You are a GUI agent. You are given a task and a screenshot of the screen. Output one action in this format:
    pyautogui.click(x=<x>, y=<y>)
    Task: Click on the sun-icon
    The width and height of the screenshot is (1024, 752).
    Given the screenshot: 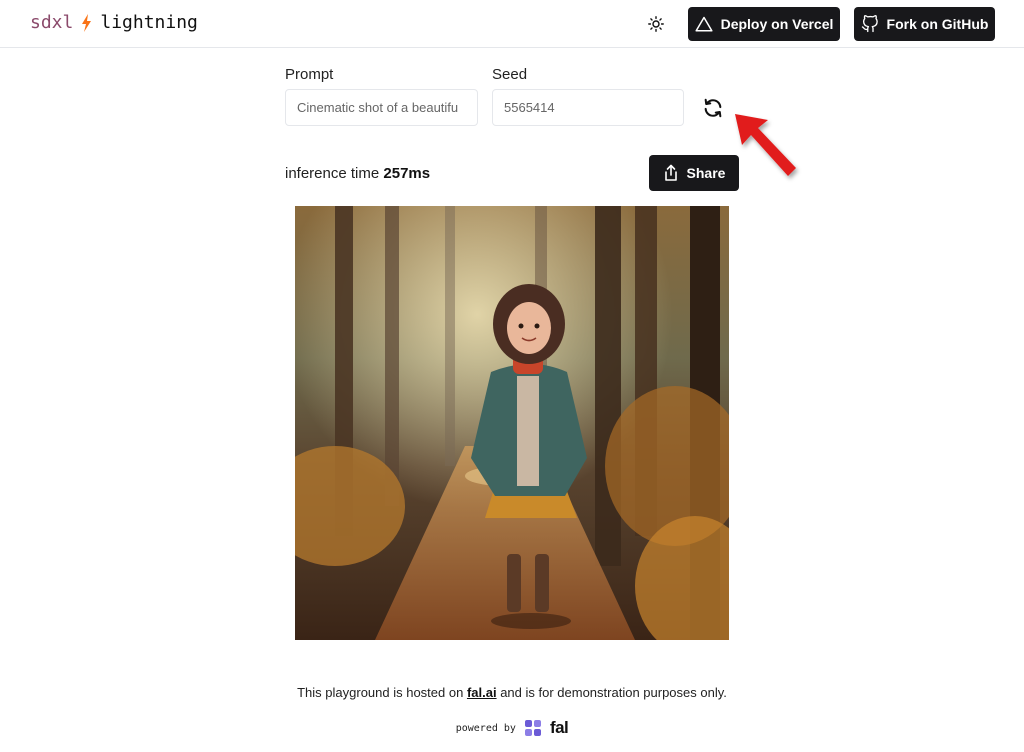 What is the action you would take?
    pyautogui.click(x=656, y=24)
    